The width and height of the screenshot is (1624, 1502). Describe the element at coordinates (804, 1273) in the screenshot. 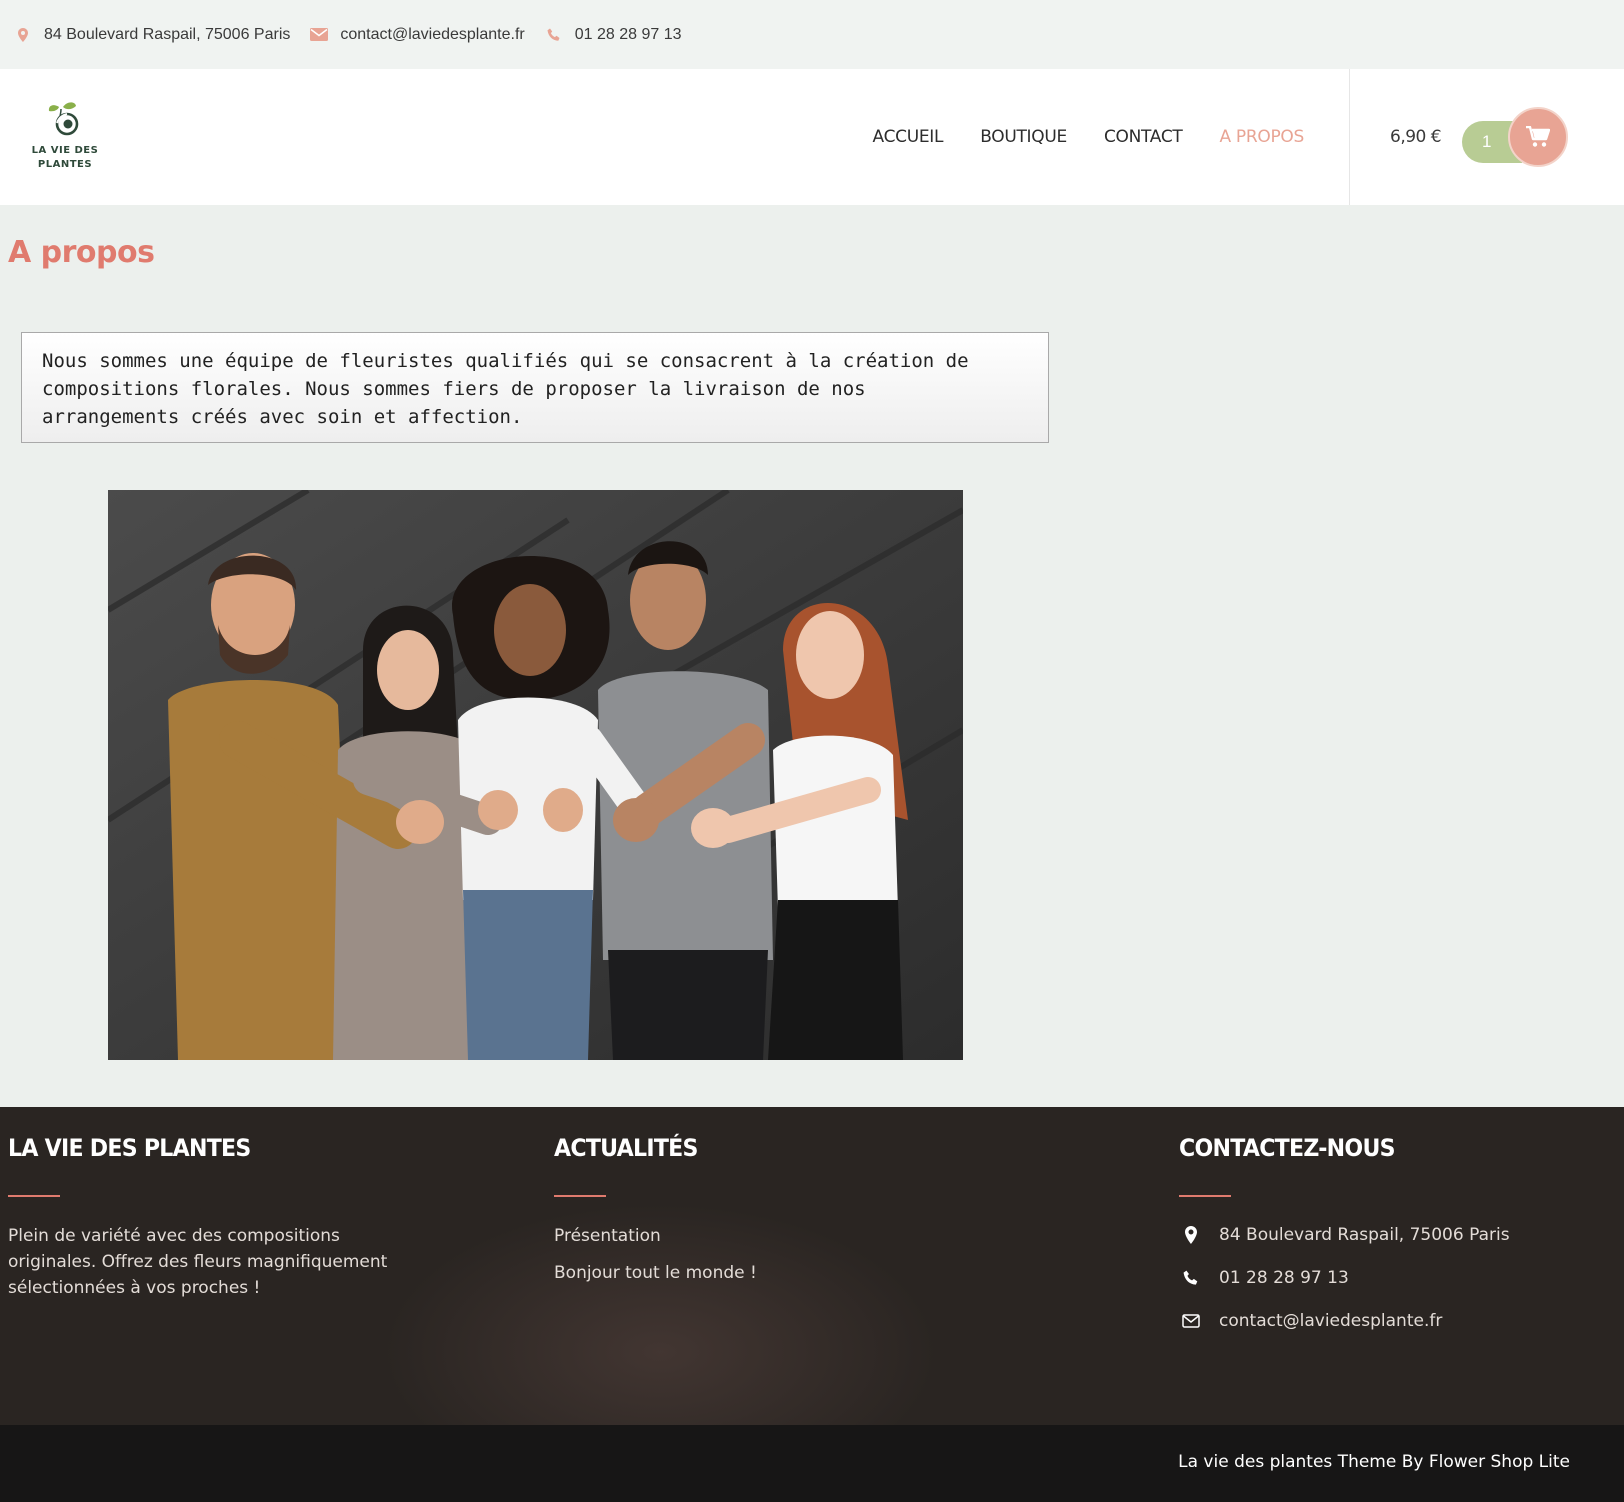

I see `footer-news-link-bonjour: Bonjour tout le monde !` at that location.